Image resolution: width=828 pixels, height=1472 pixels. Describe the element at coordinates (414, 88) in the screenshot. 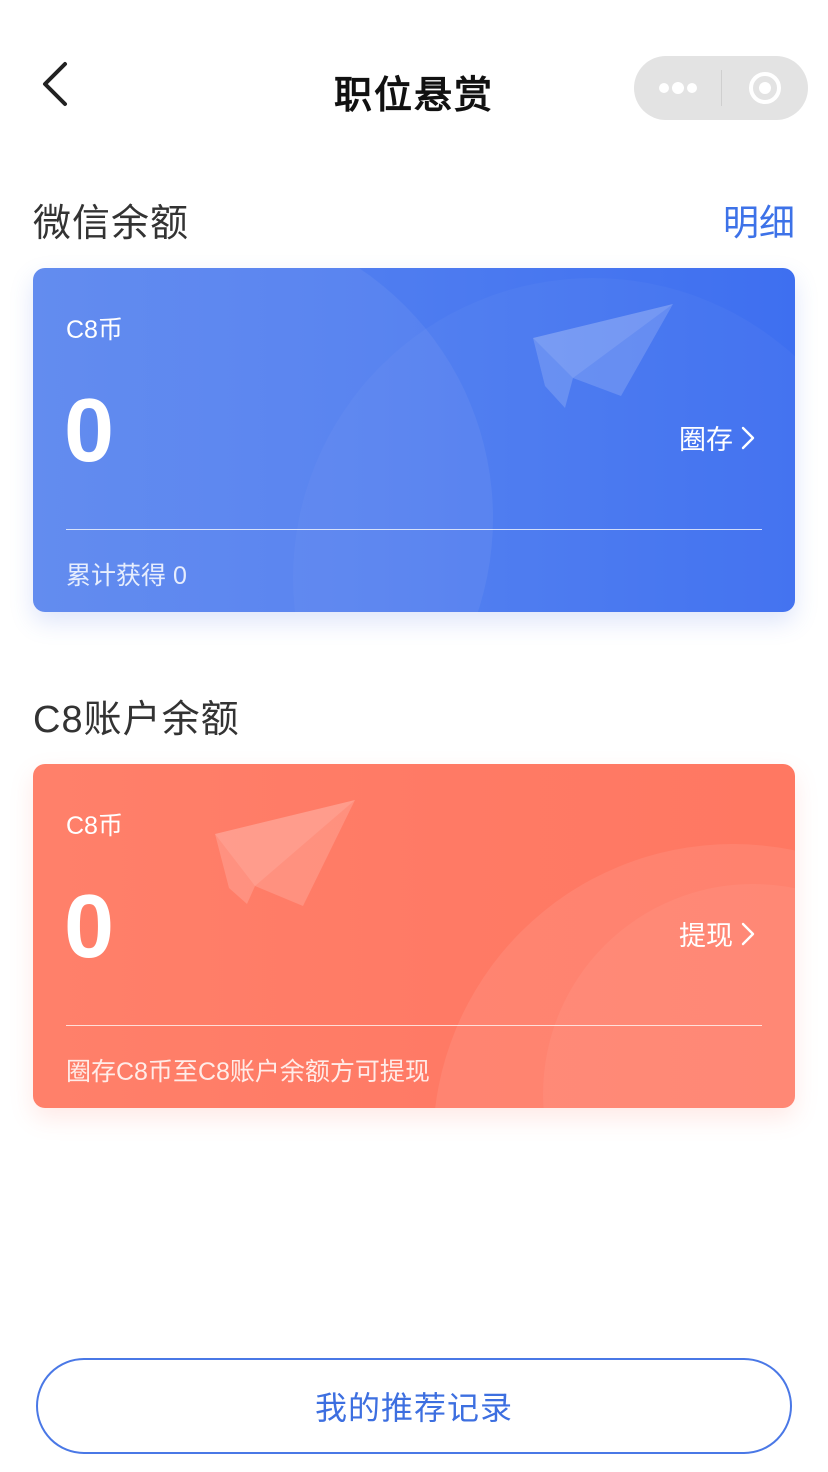

I see `navigation-bar: 职位悬赏` at that location.